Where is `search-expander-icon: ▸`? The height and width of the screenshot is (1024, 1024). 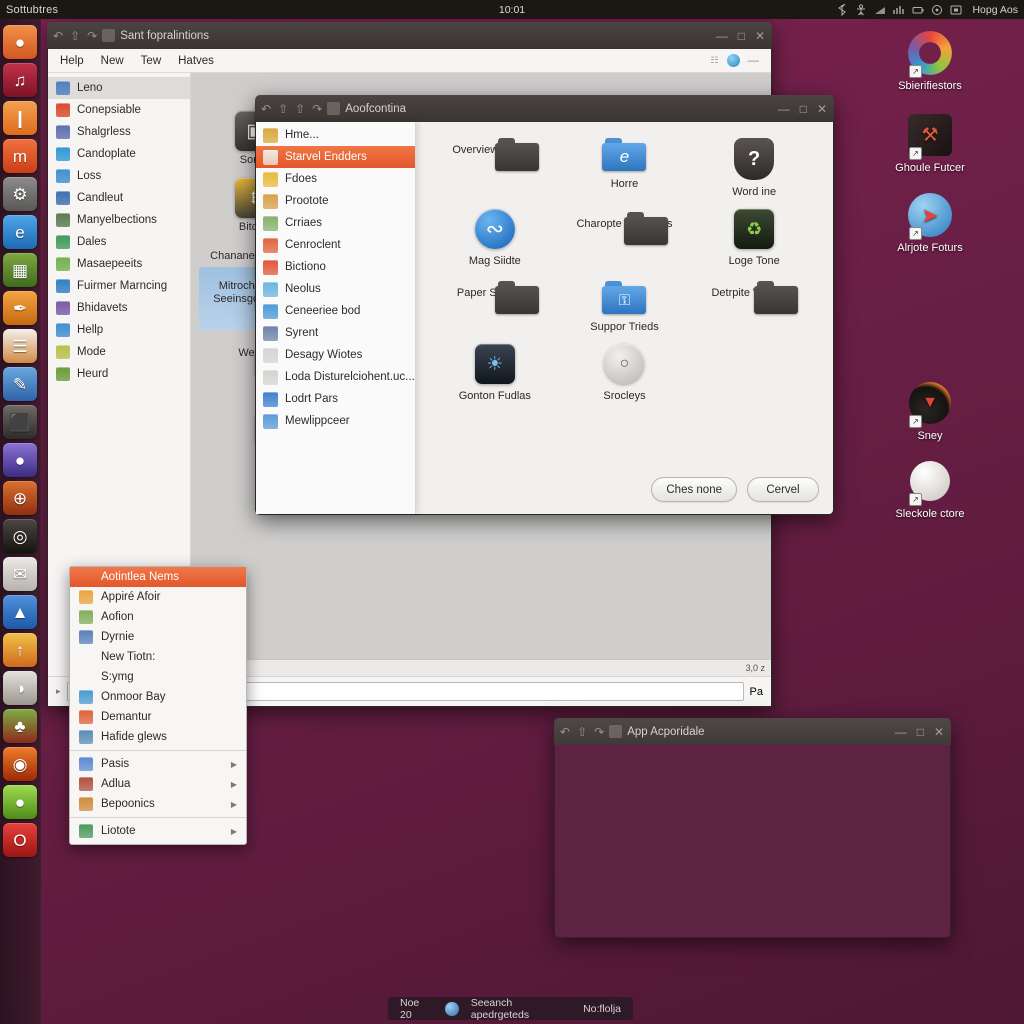
search-expander-icon: ▸ is located at coordinates (58, 691).